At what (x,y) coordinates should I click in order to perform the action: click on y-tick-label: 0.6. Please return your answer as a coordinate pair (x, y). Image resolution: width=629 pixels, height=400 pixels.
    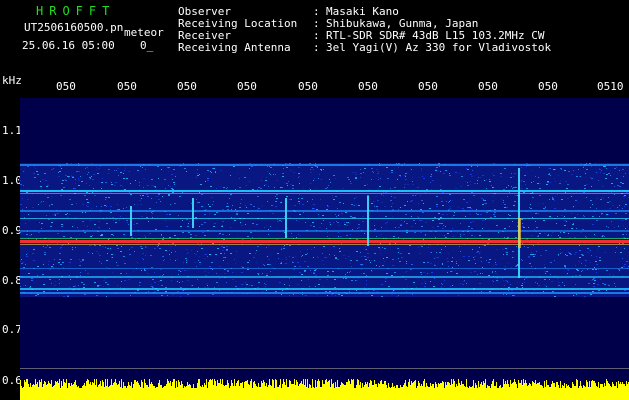
    Looking at the image, I should click on (12, 380).